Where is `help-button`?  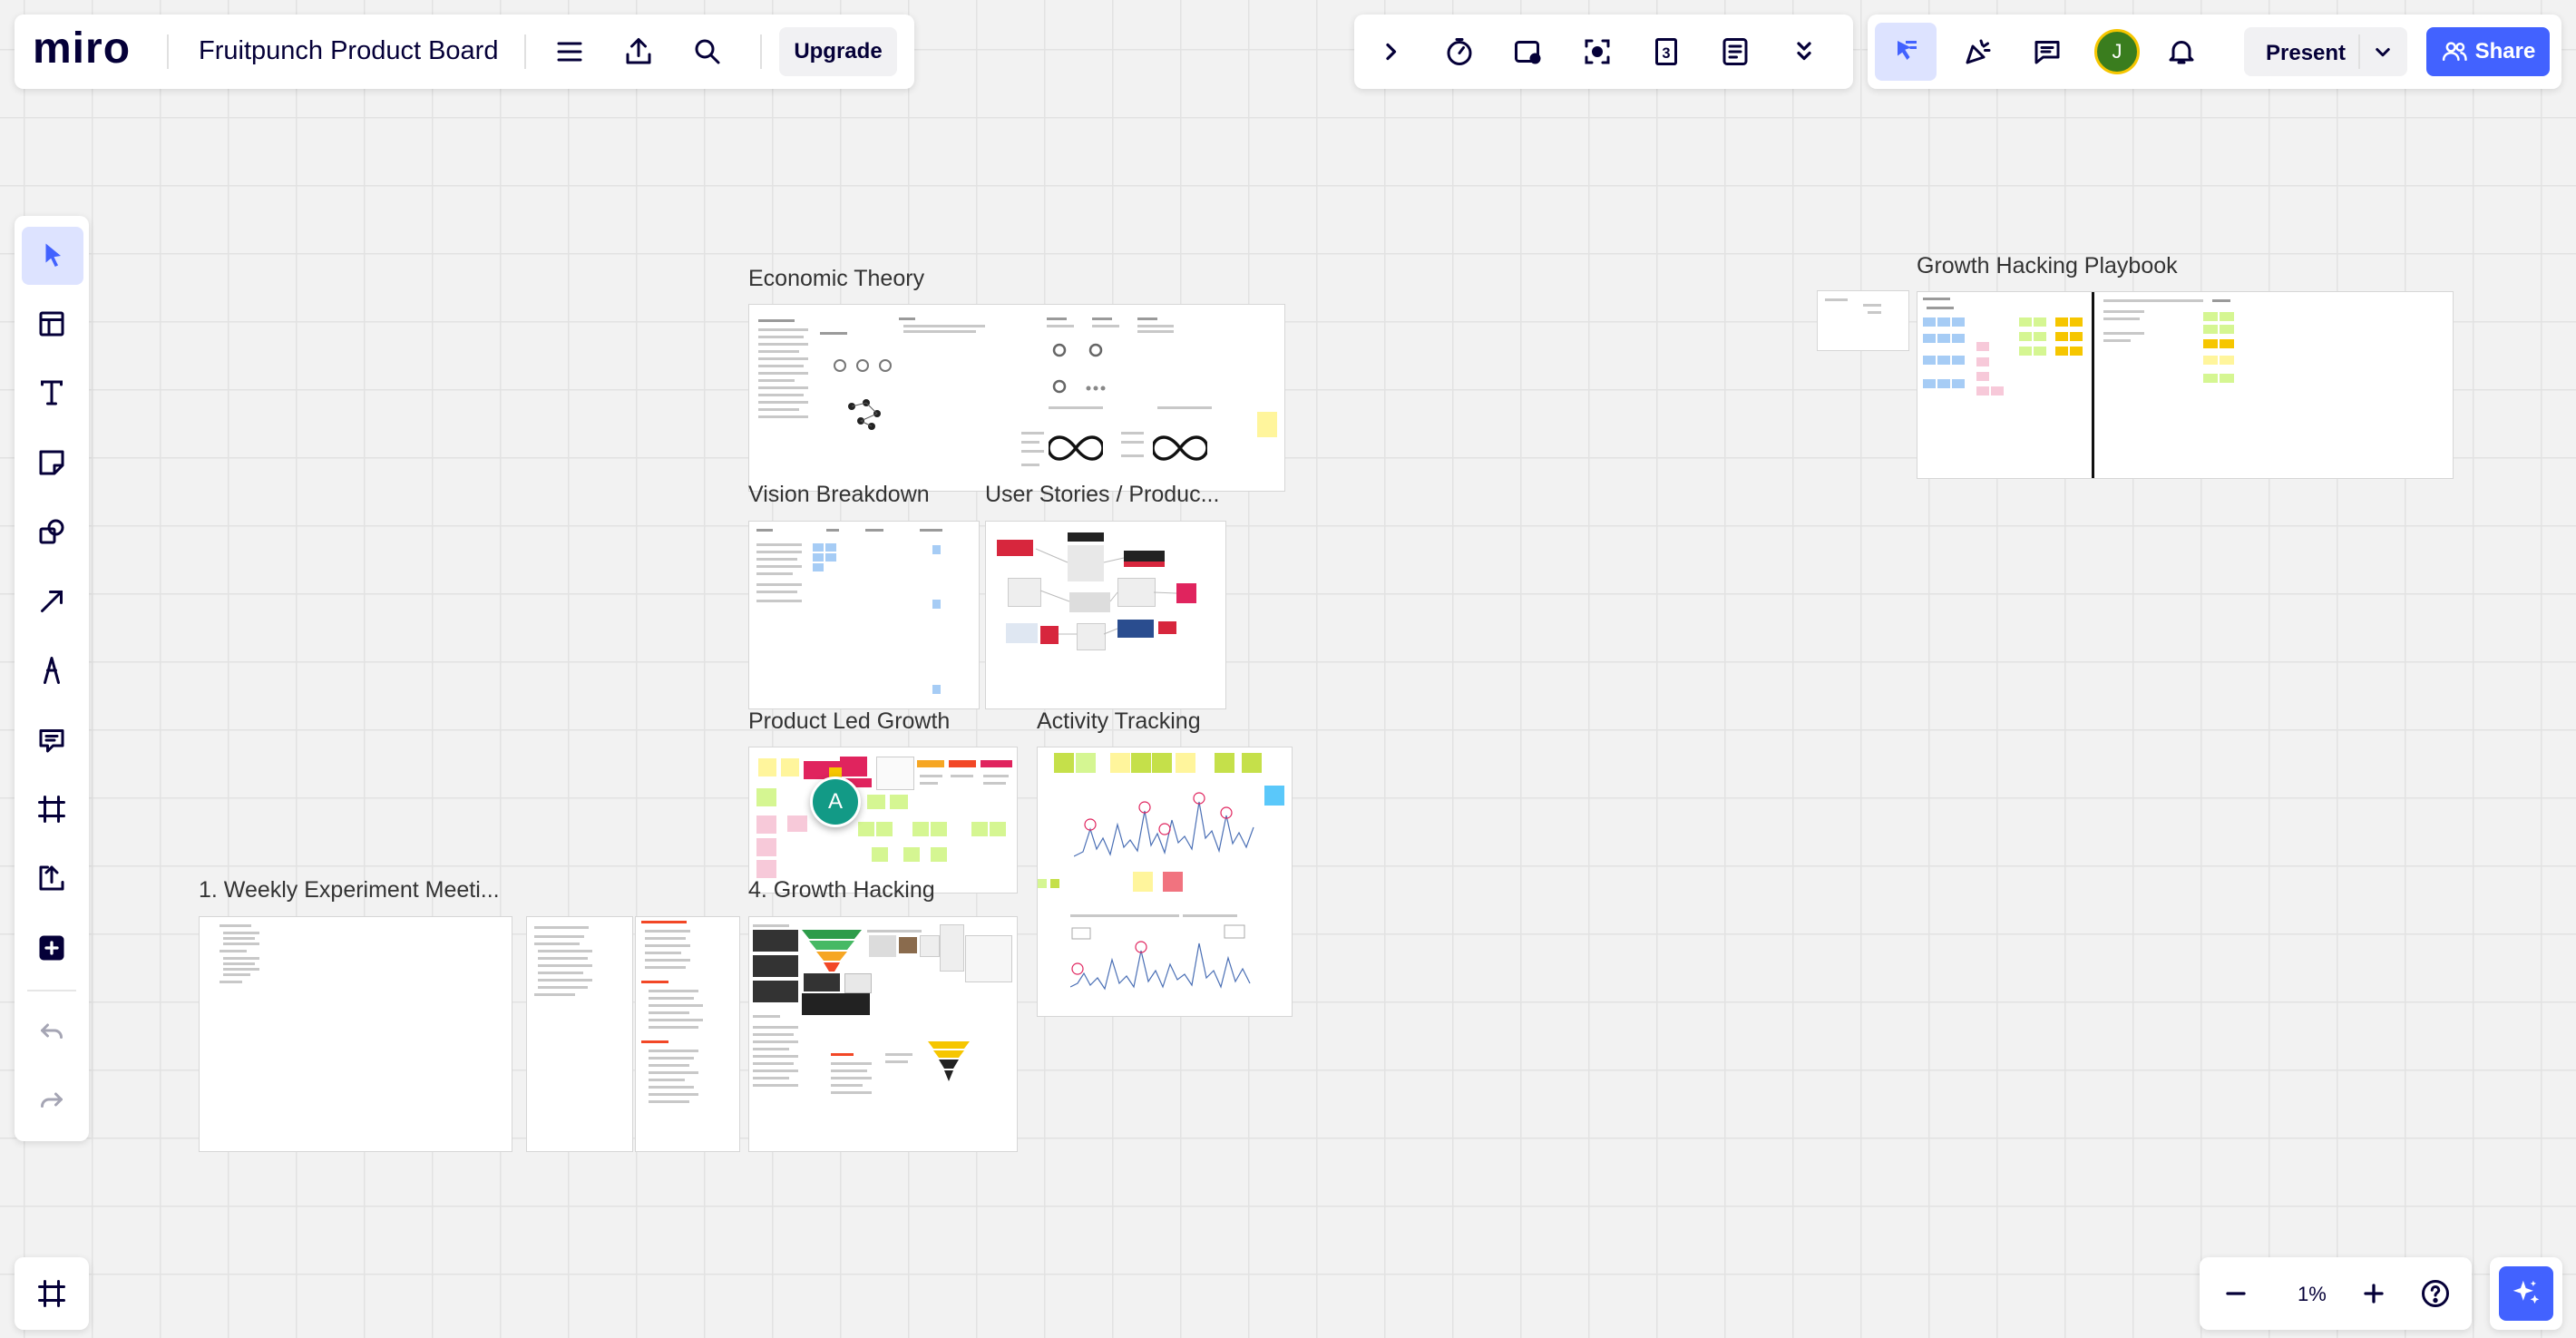
help-button is located at coordinates (2435, 1294).